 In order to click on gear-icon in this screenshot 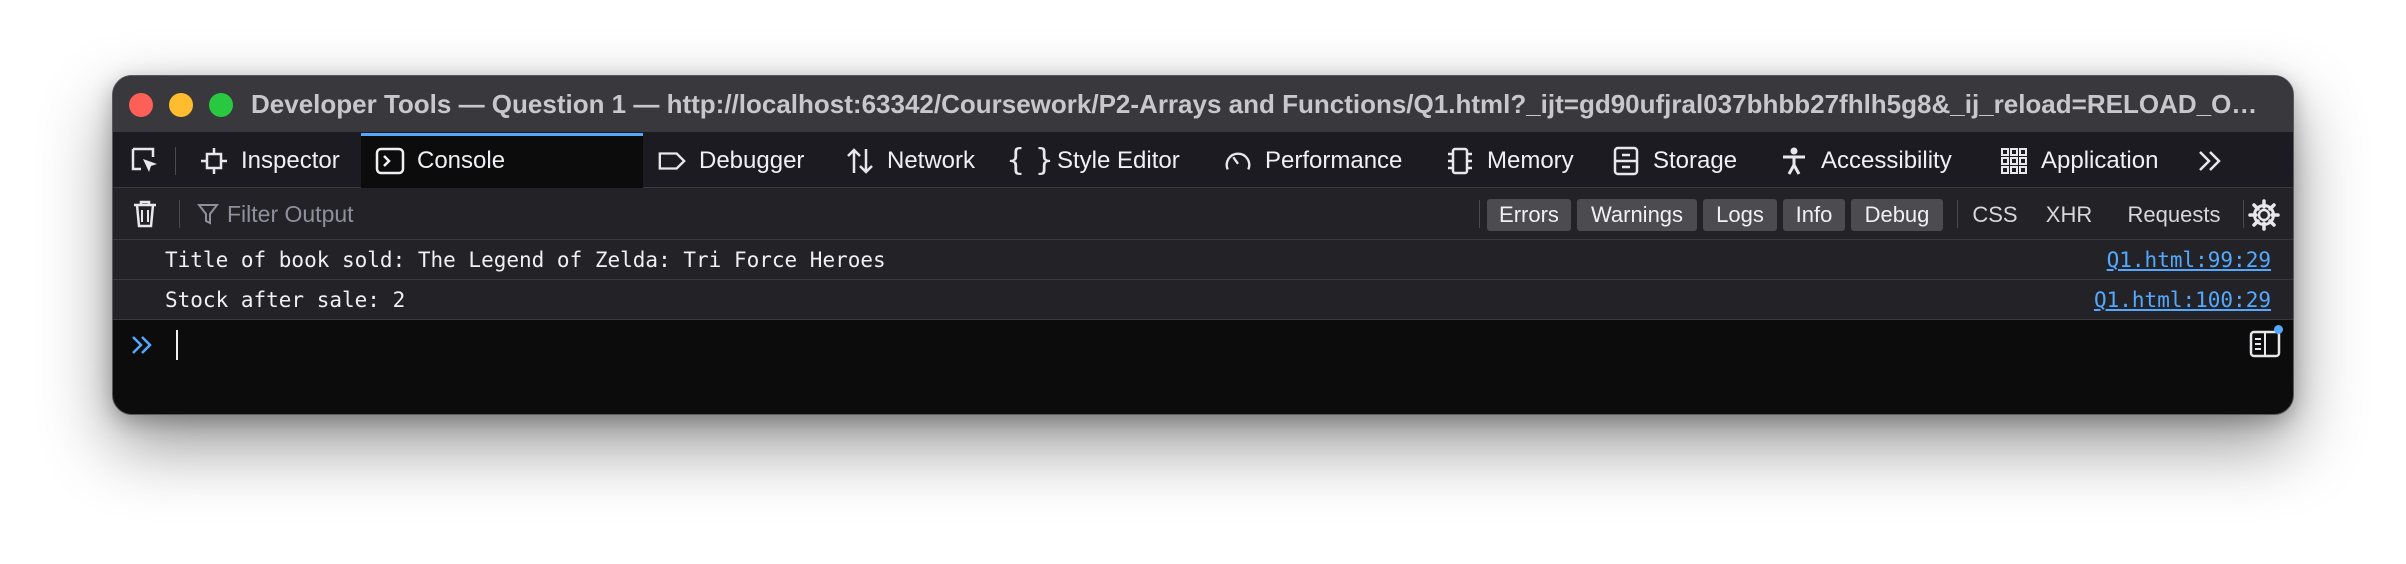, I will do `click(2264, 215)`.